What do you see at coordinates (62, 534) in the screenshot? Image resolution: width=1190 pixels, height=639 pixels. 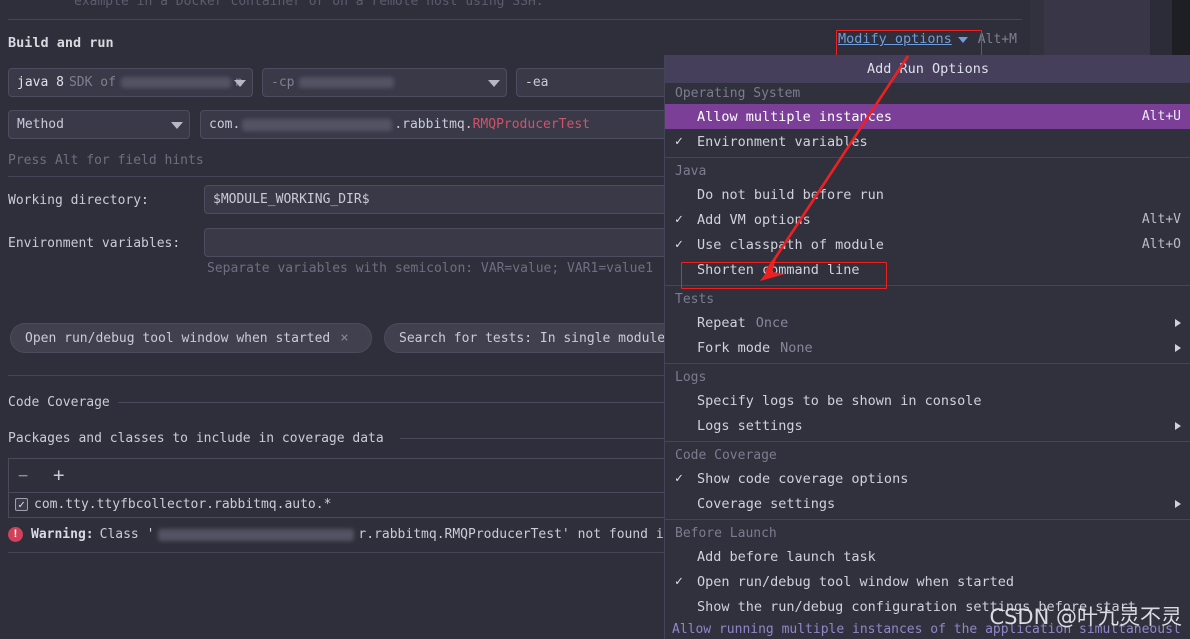 I see `warning-prefix: Warning:` at bounding box center [62, 534].